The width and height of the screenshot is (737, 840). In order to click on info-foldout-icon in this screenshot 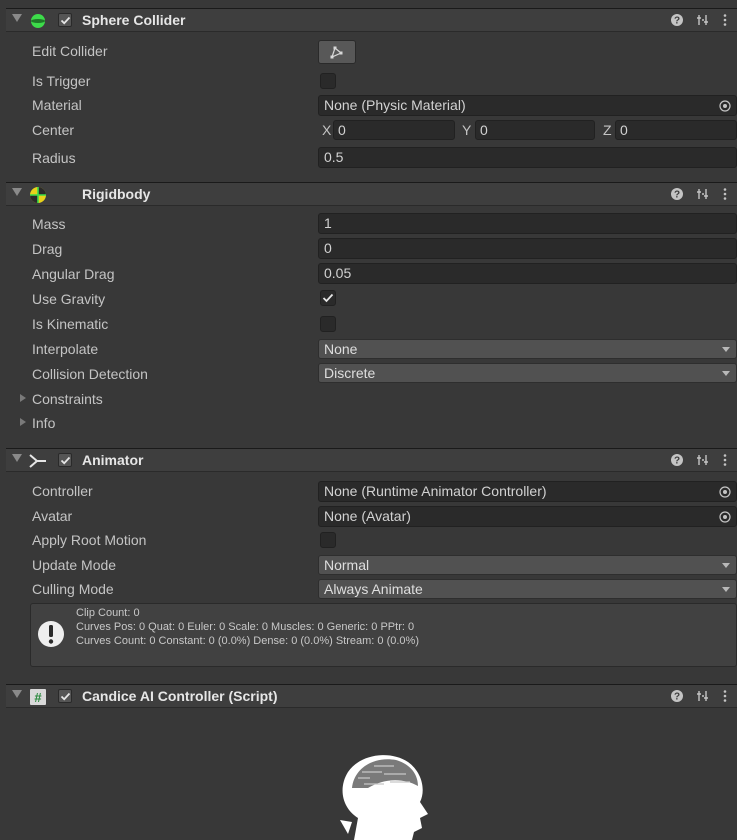, I will do `click(23, 422)`.